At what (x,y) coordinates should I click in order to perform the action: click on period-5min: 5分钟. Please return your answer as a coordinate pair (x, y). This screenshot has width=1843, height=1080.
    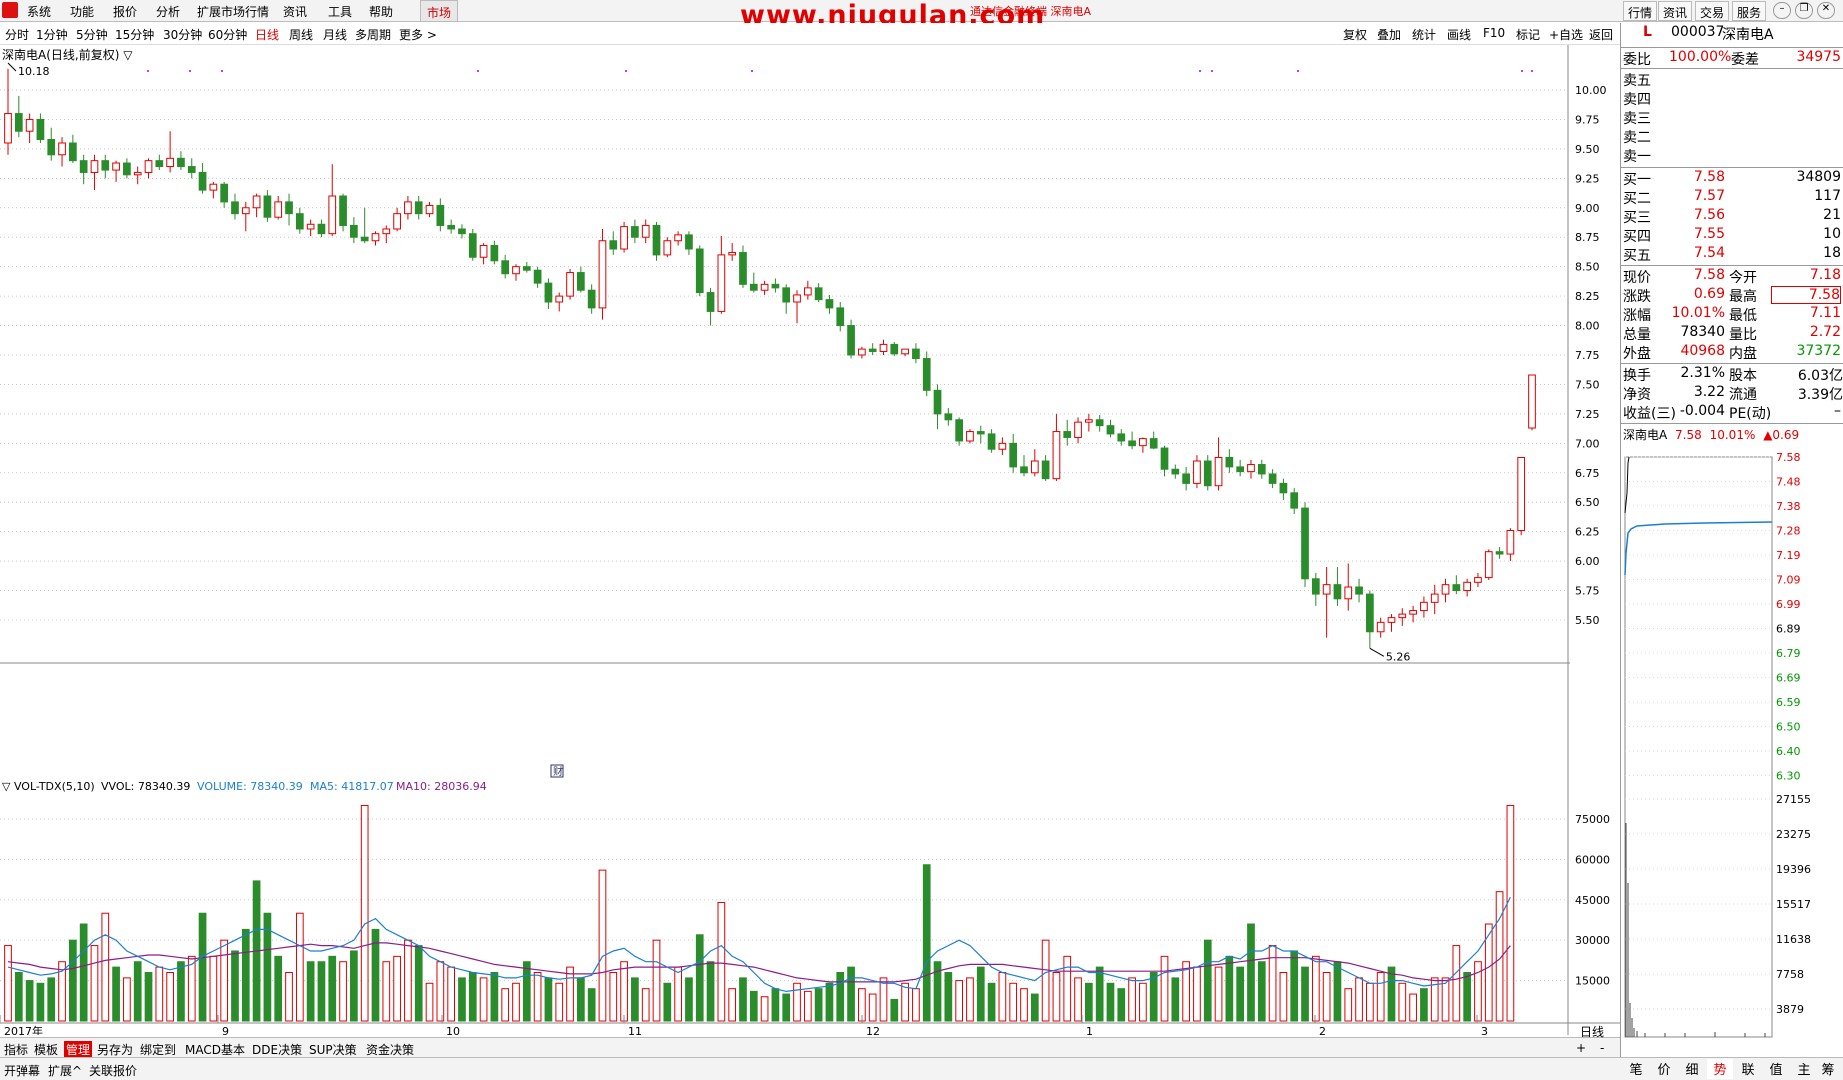
    Looking at the image, I should click on (92, 34).